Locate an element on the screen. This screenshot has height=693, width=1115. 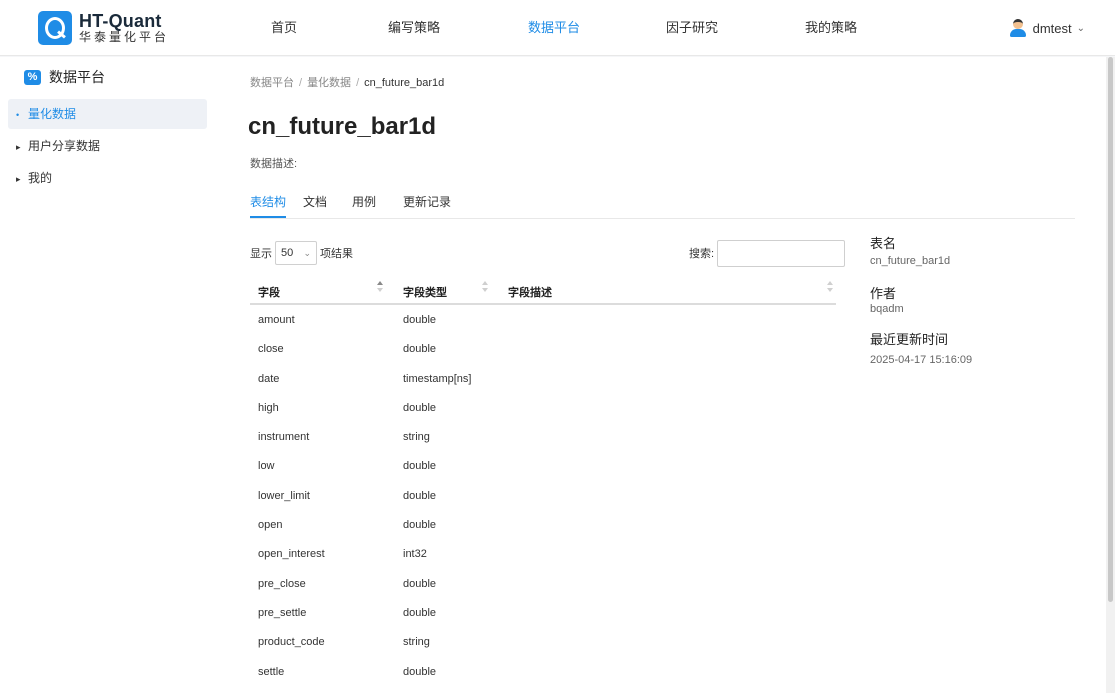
page-size-control: 显示 50 ⌄ 项结果 is located at coordinates (301, 253).